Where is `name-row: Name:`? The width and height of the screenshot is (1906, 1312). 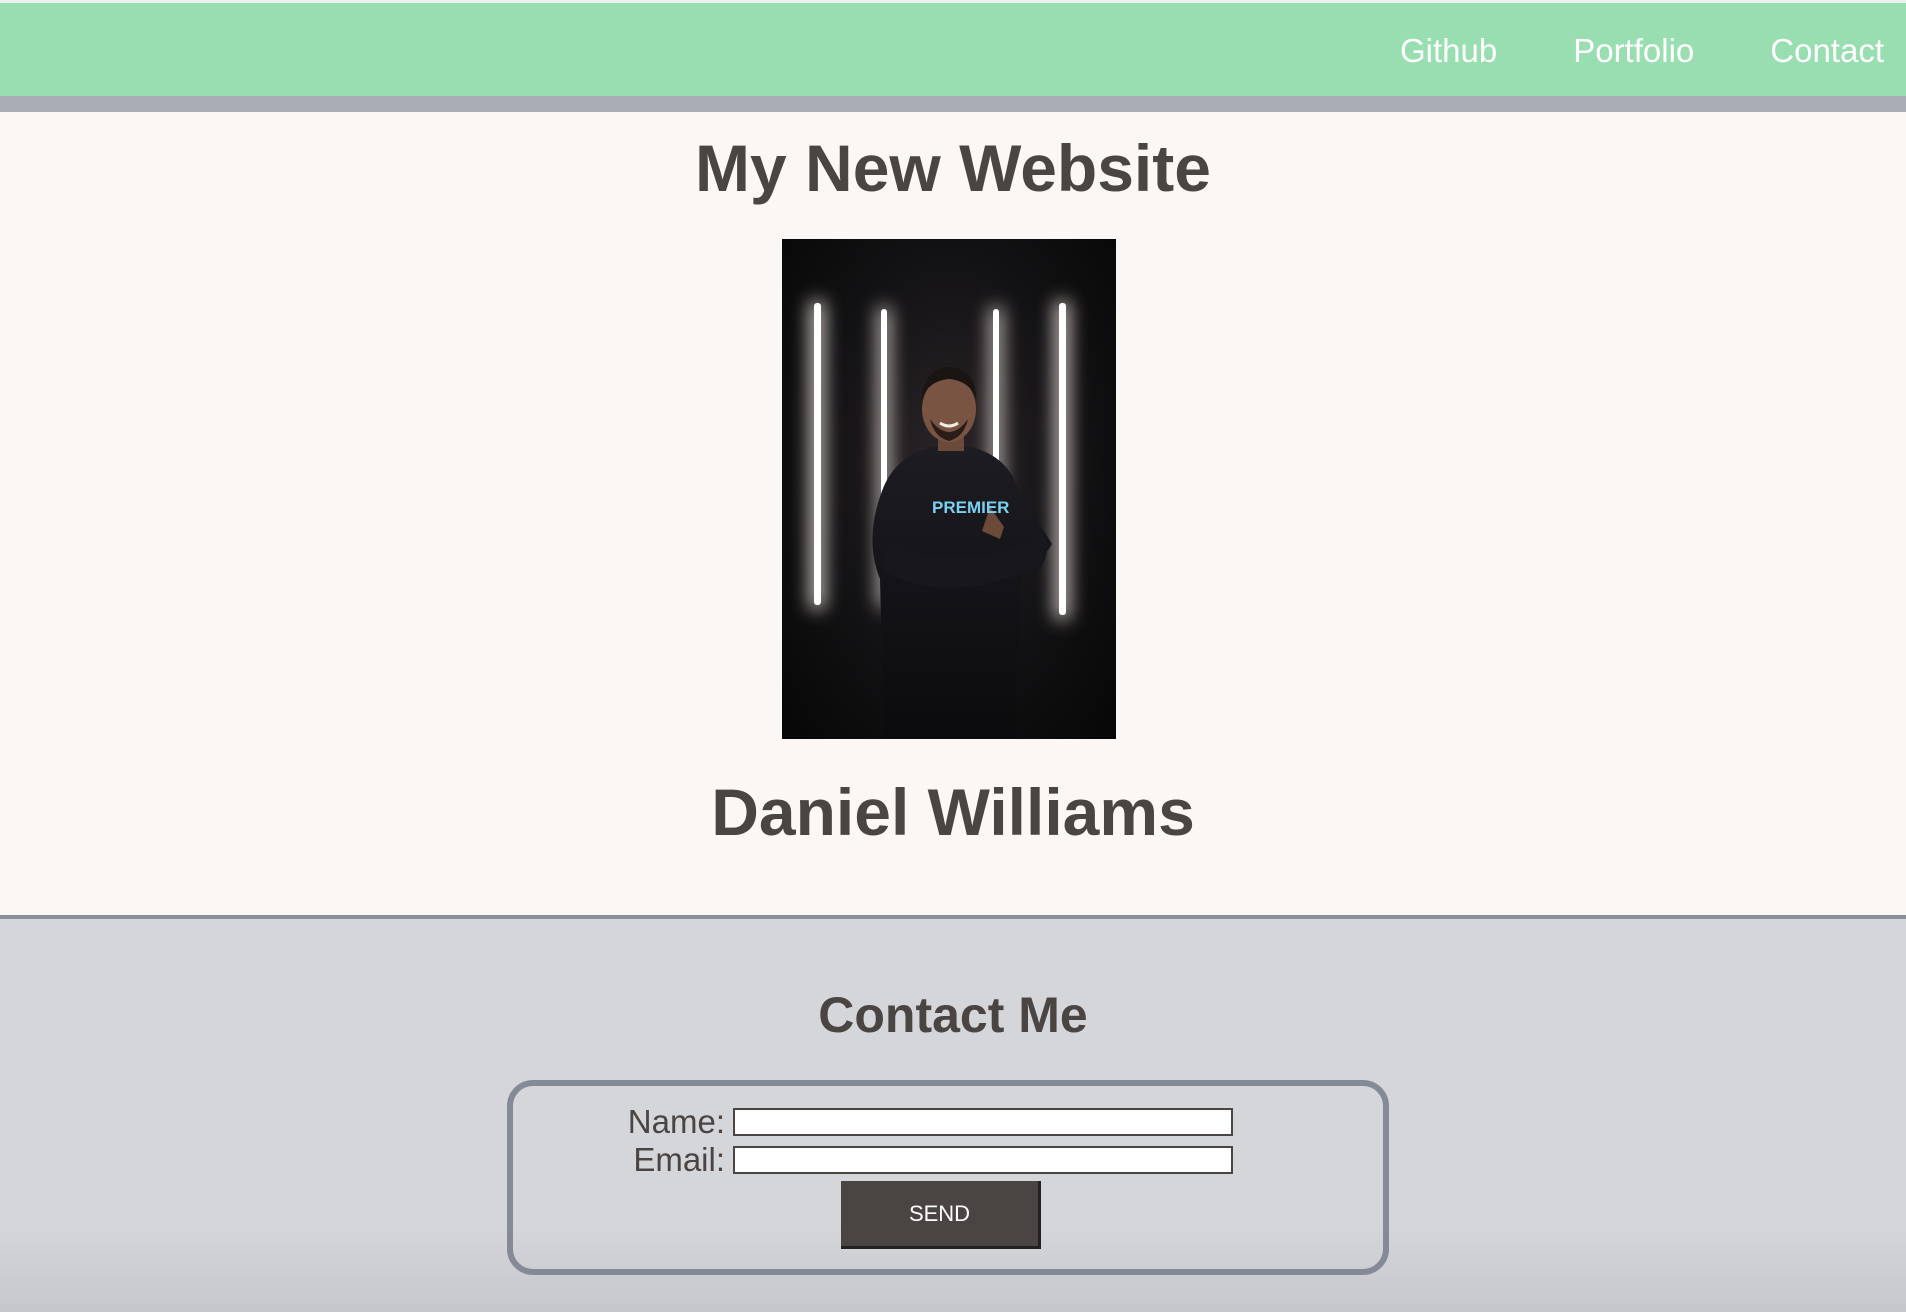
name-row: Name: is located at coordinates (913, 1122).